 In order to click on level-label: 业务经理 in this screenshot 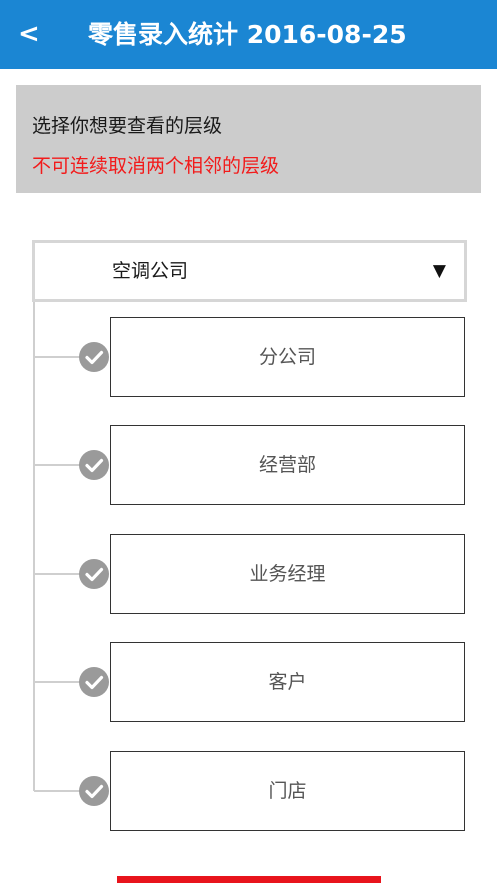, I will do `click(287, 574)`.